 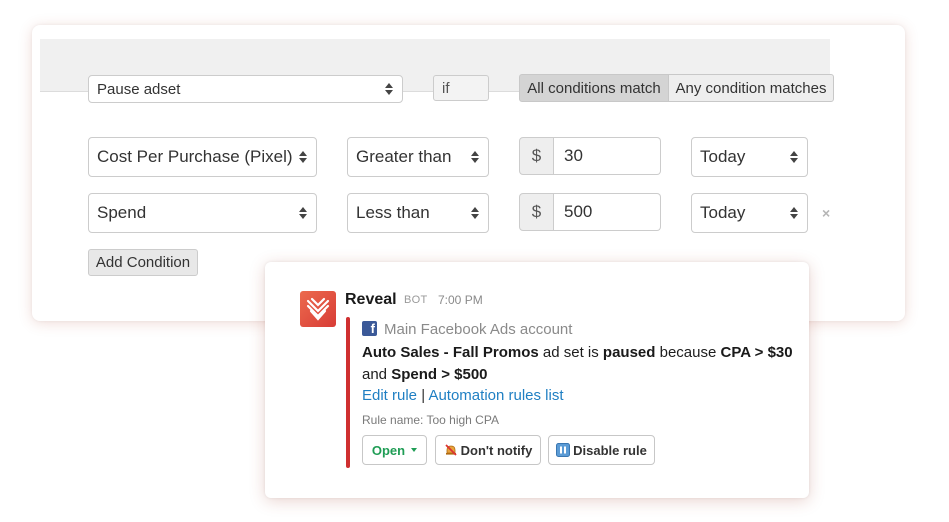 I want to click on if-label: if, so click(x=461, y=88).